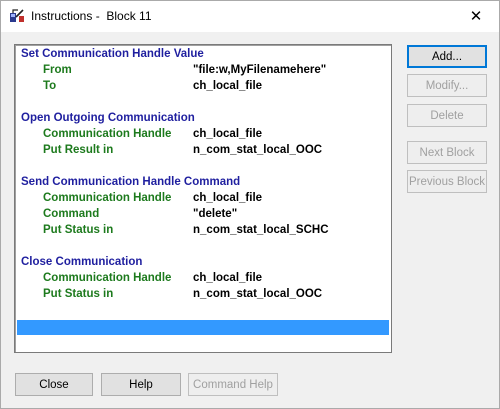 The width and height of the screenshot is (500, 409). Describe the element at coordinates (250, 16) in the screenshot. I see `title-bar: Instructions - Block 11 ✕` at that location.